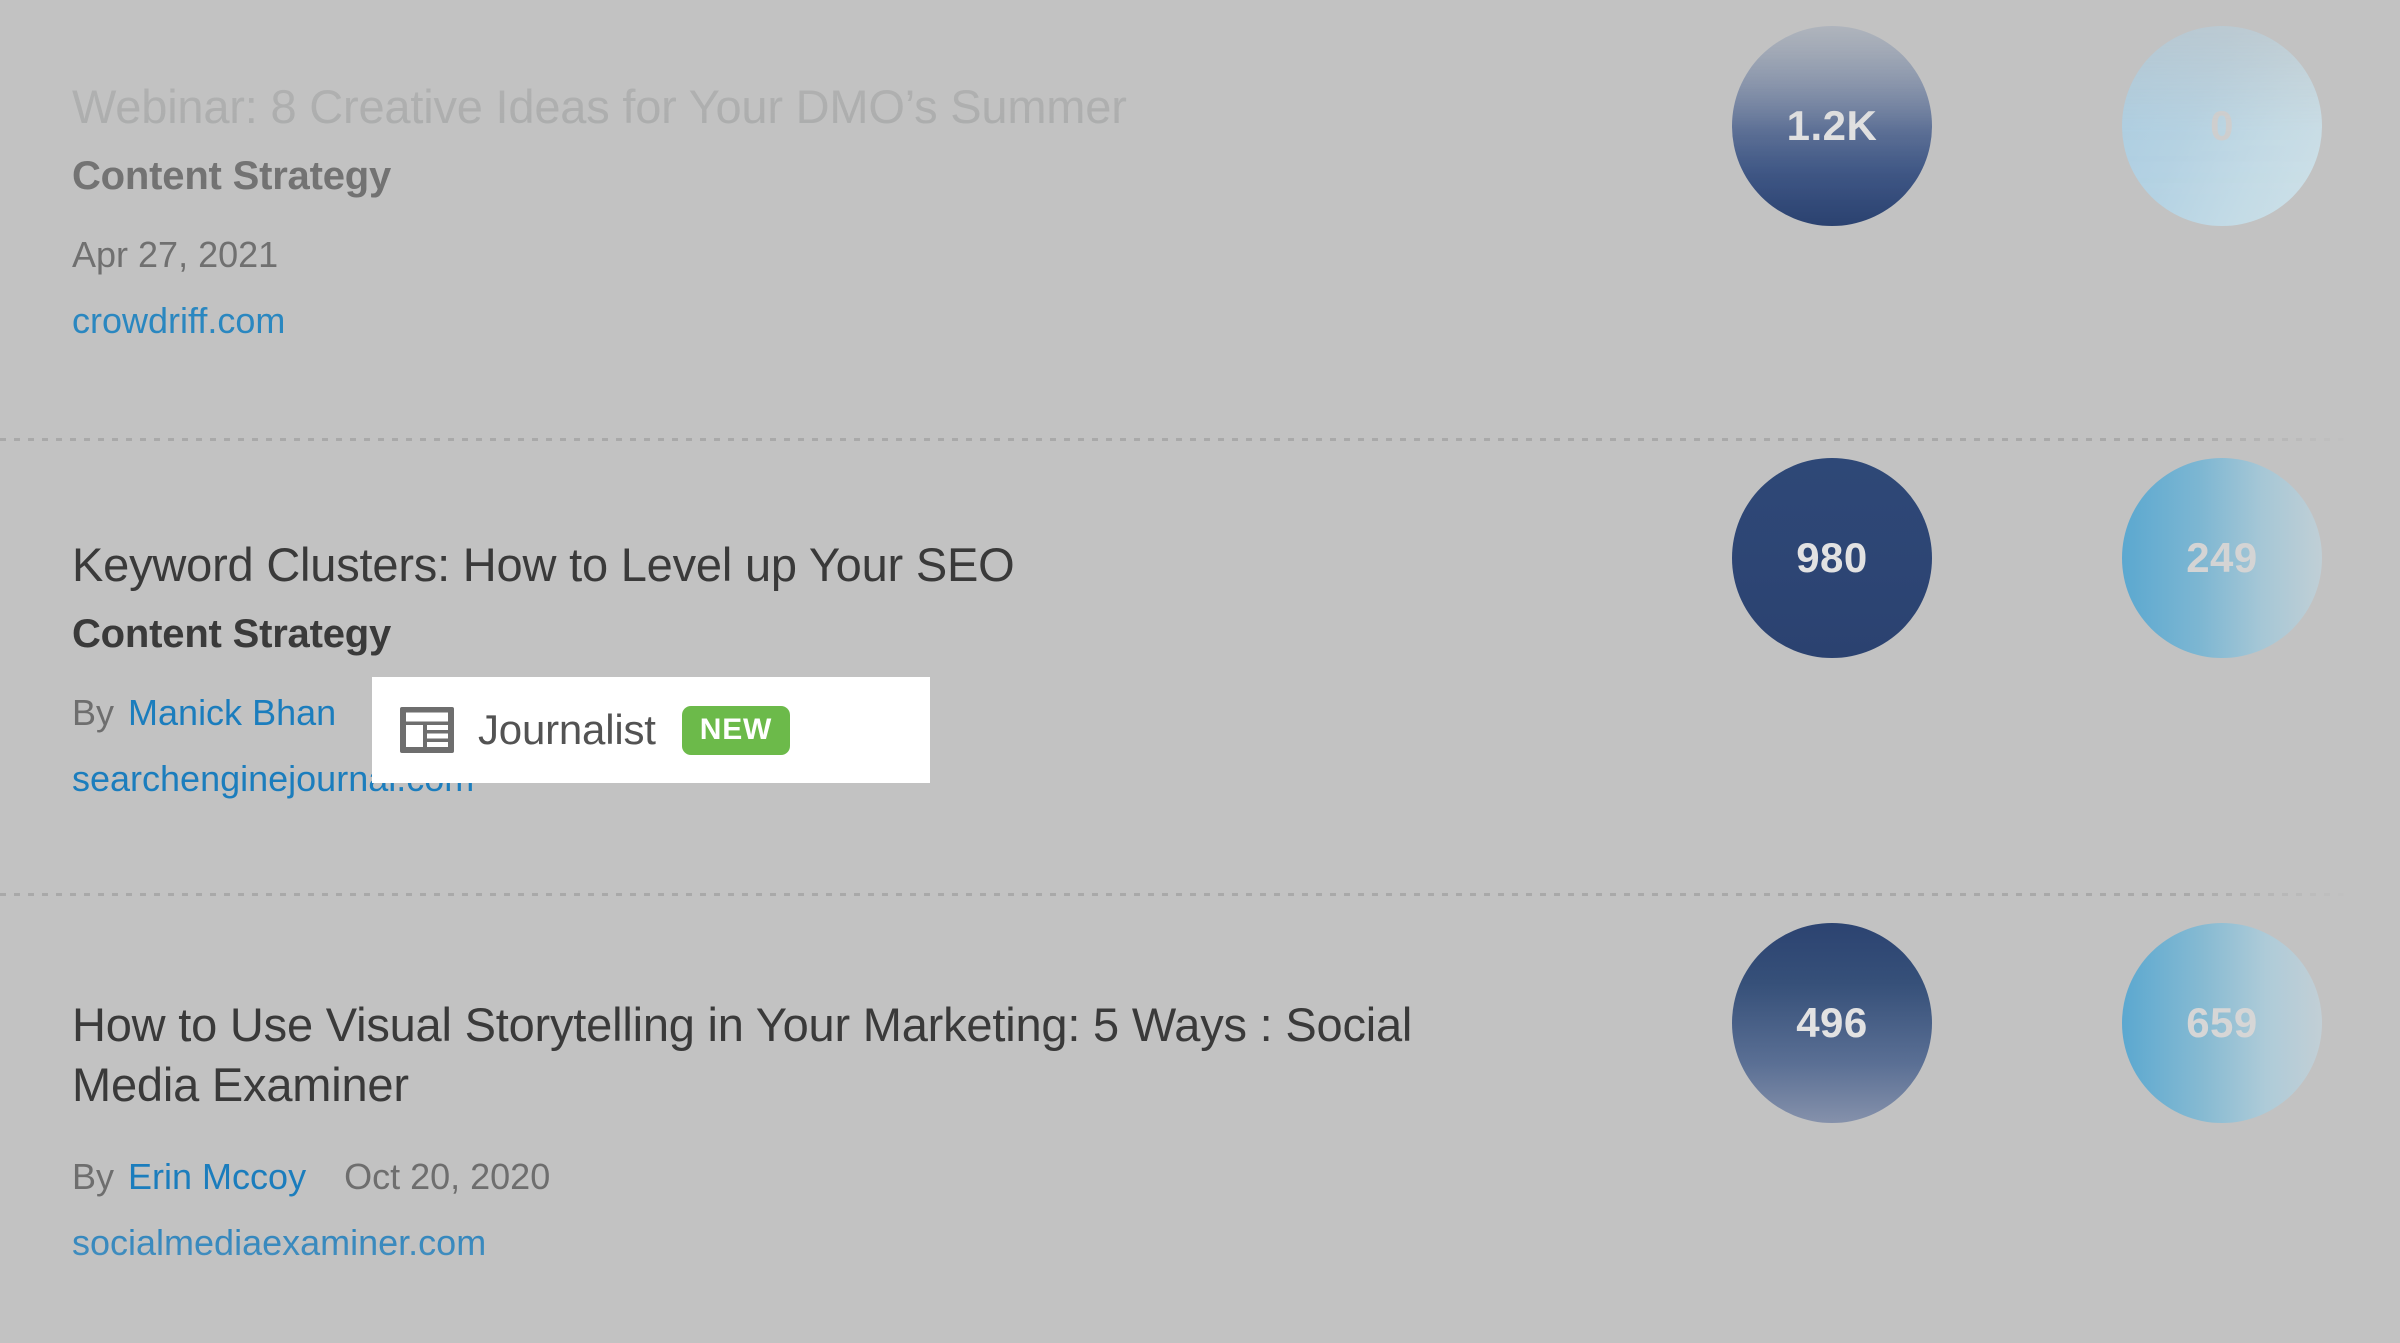 Image resolution: width=2400 pixels, height=1343 pixels. What do you see at coordinates (217, 1176) in the screenshot?
I see `article-author-link: Erin Mccoy` at bounding box center [217, 1176].